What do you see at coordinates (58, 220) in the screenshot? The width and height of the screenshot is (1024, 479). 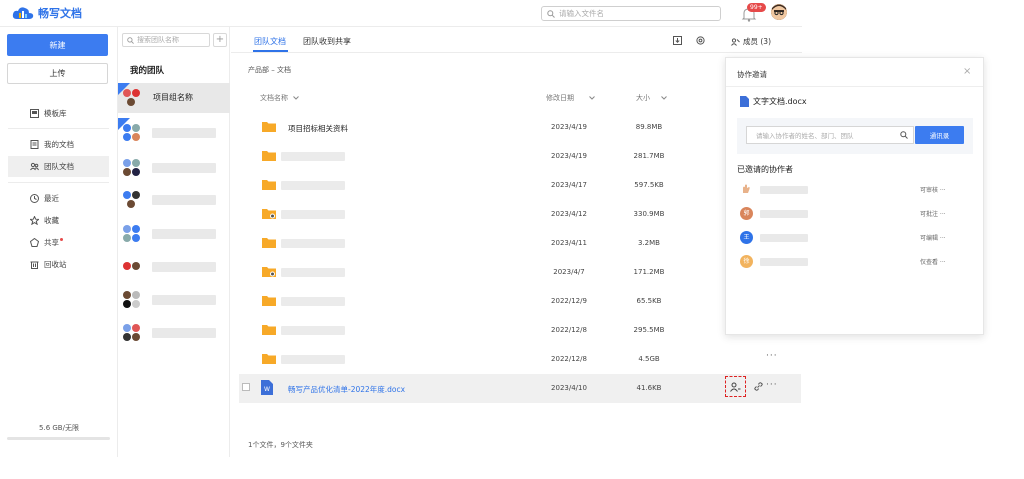 I see `sidebar-item-favorites: 收藏` at bounding box center [58, 220].